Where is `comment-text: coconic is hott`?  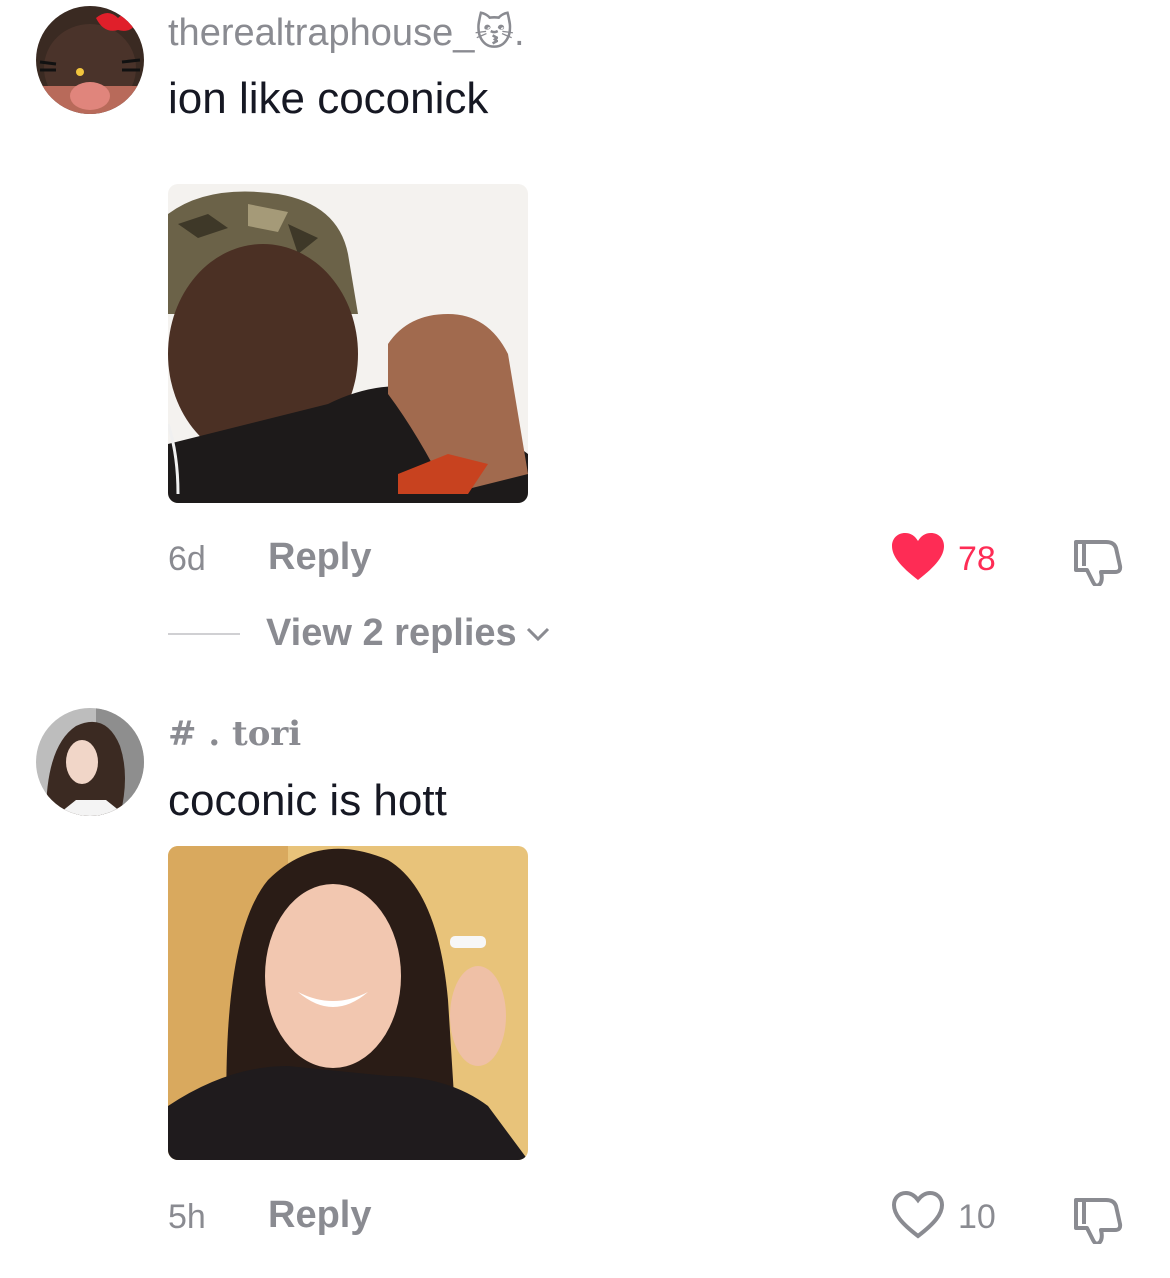
comment-text: coconic is hott is located at coordinates (307, 800).